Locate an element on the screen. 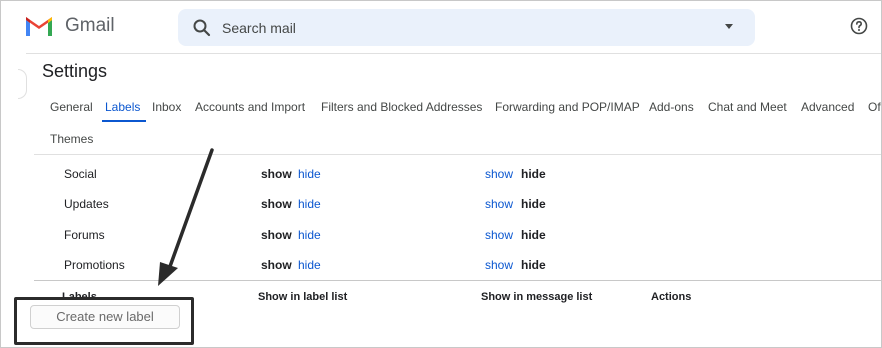  category-name: Promotions is located at coordinates (94, 265).